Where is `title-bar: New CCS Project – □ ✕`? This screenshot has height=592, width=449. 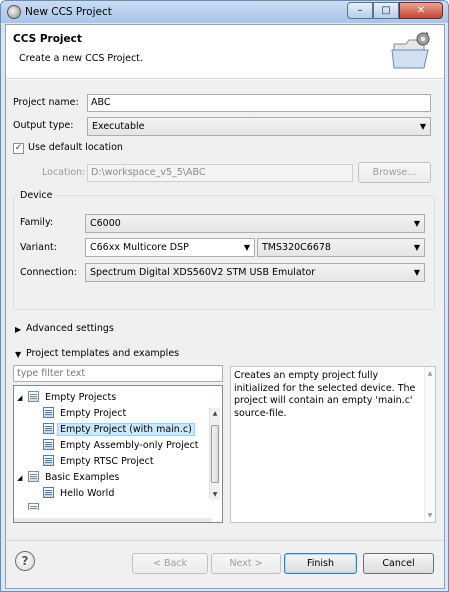 title-bar: New CCS Project – □ ✕ is located at coordinates (224, 12).